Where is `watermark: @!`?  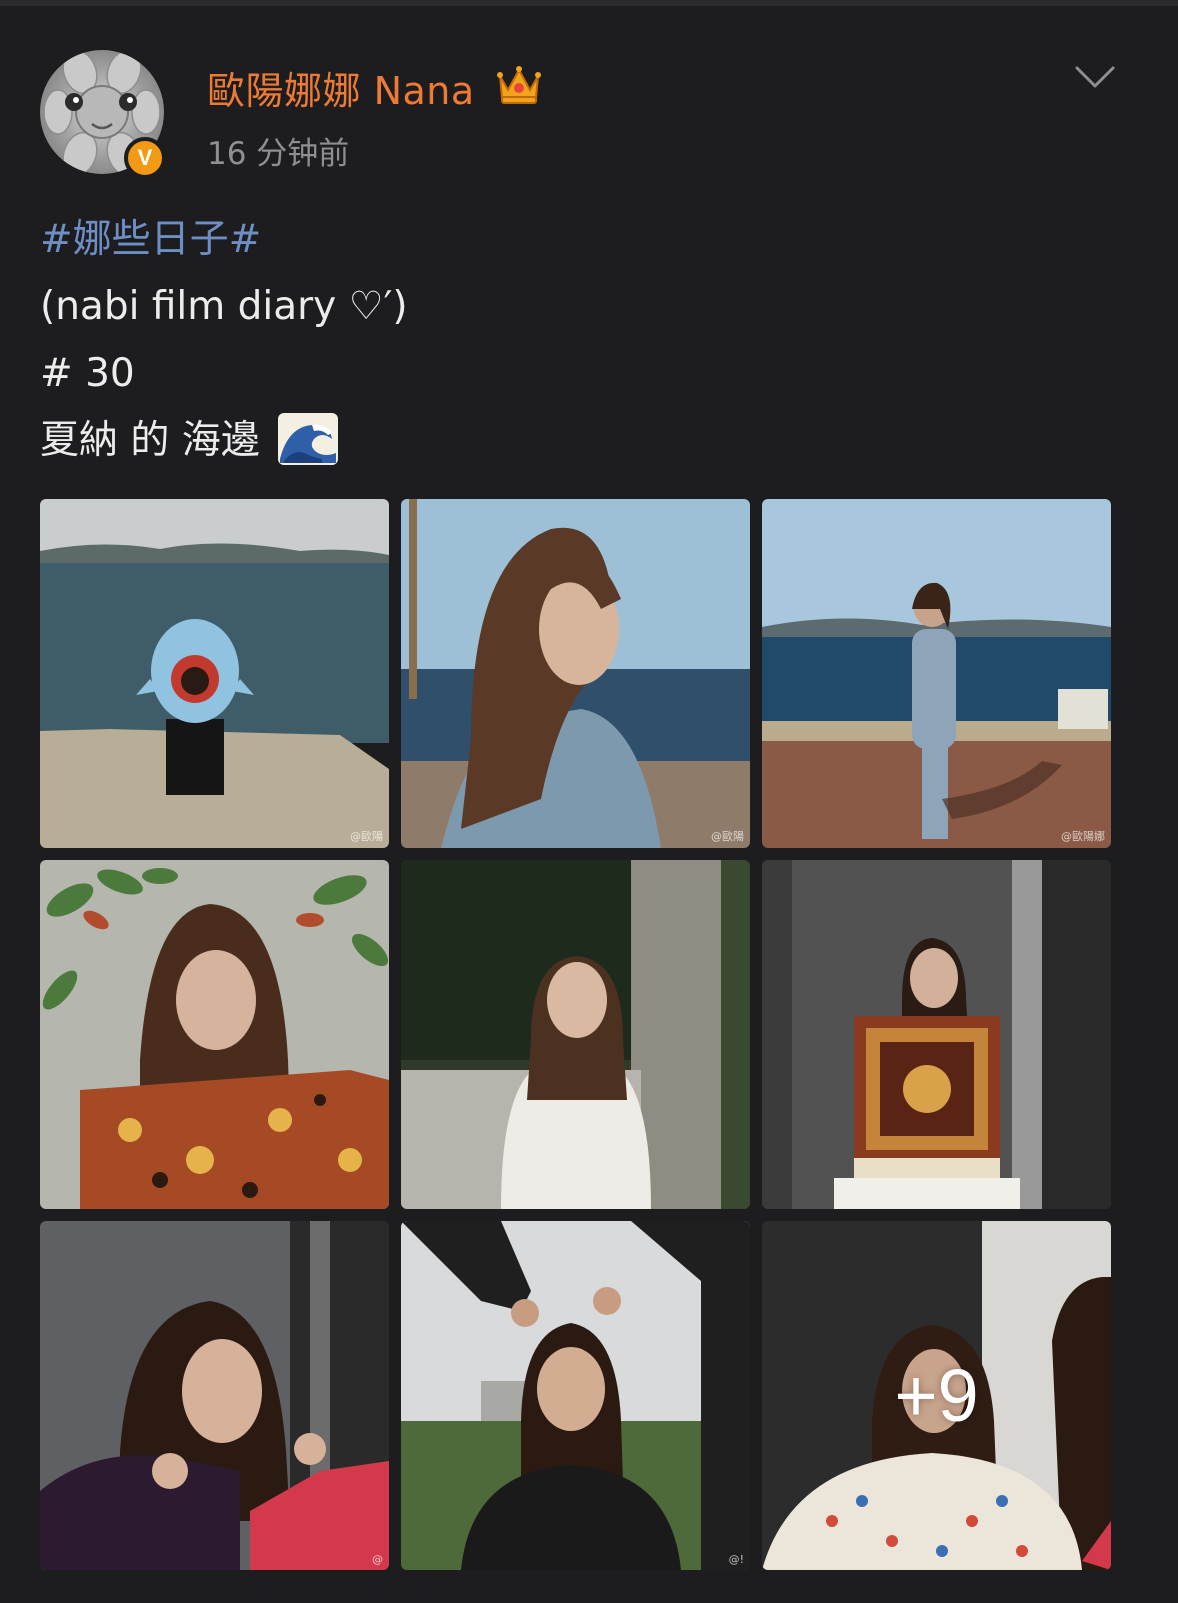
watermark: @! is located at coordinates (736, 1559).